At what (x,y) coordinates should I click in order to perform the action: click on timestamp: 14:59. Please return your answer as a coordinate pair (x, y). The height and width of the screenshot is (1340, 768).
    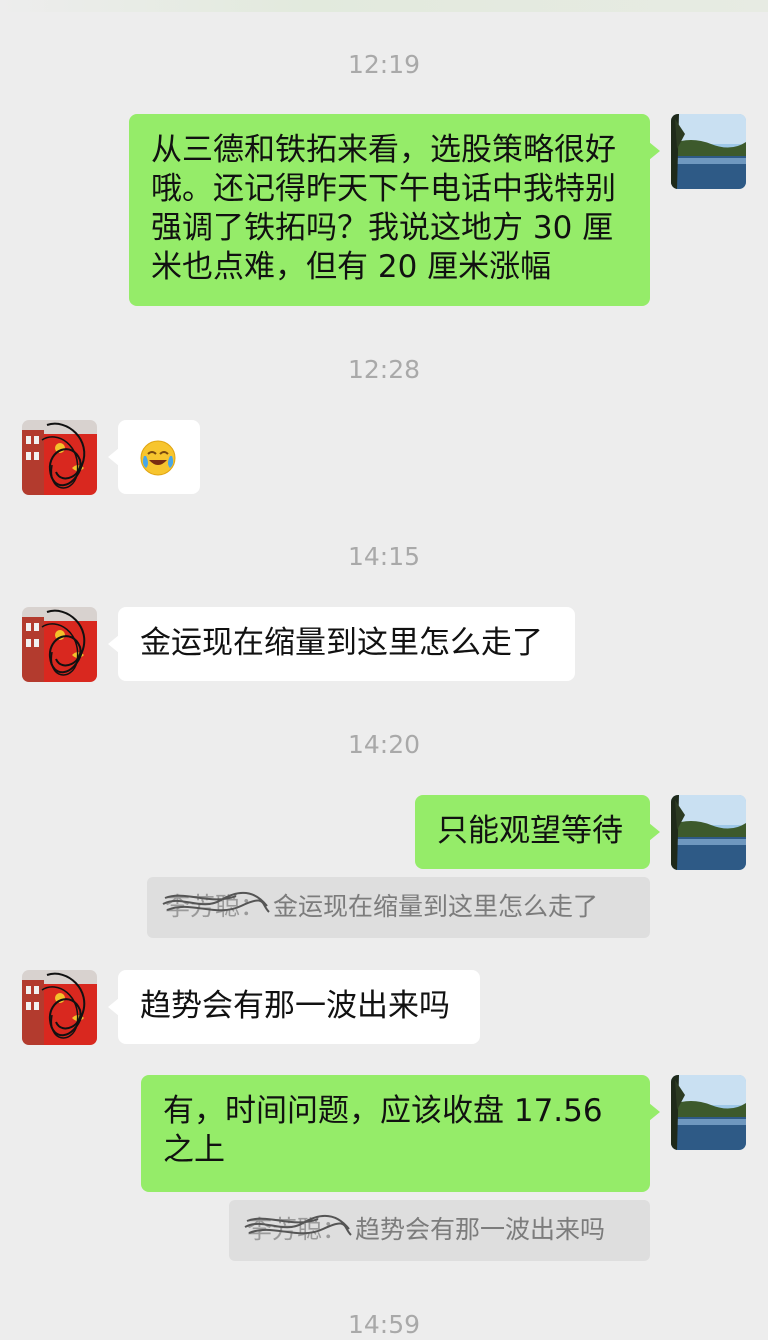
    Looking at the image, I should click on (384, 1324).